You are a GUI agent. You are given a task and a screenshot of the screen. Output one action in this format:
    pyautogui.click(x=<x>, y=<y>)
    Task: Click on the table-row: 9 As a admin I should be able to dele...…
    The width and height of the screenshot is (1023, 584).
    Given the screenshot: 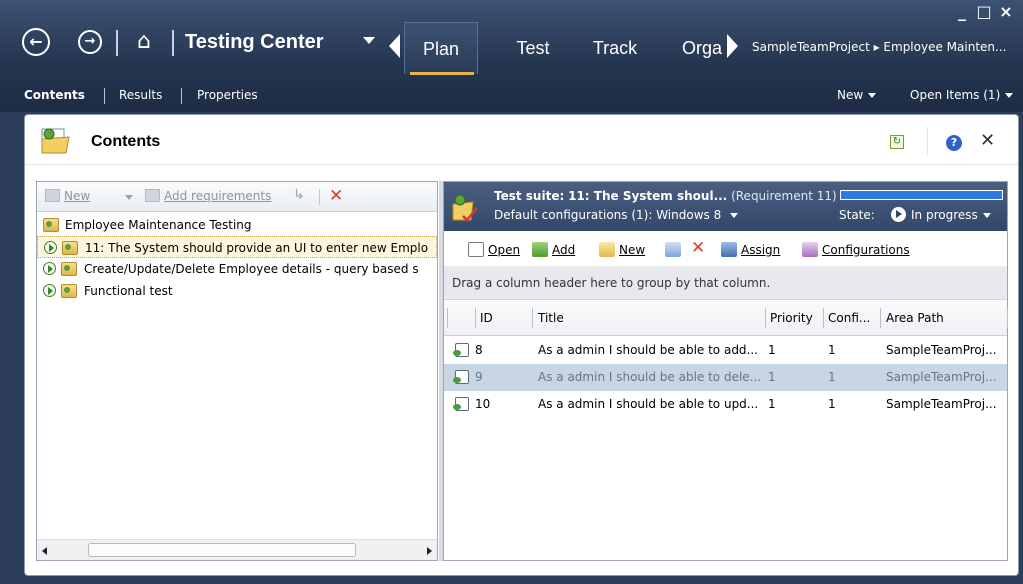 What is the action you would take?
    pyautogui.click(x=725, y=377)
    